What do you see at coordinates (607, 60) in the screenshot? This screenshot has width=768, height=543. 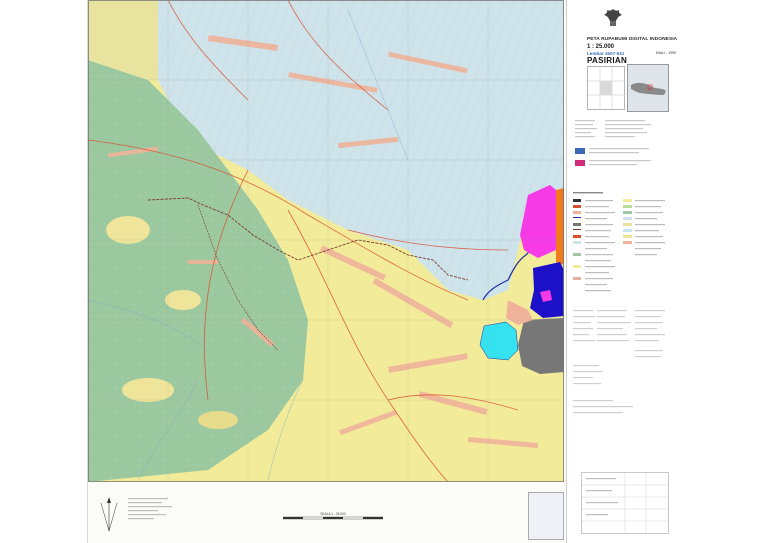 I see `sheet-name: PASIRIAN` at bounding box center [607, 60].